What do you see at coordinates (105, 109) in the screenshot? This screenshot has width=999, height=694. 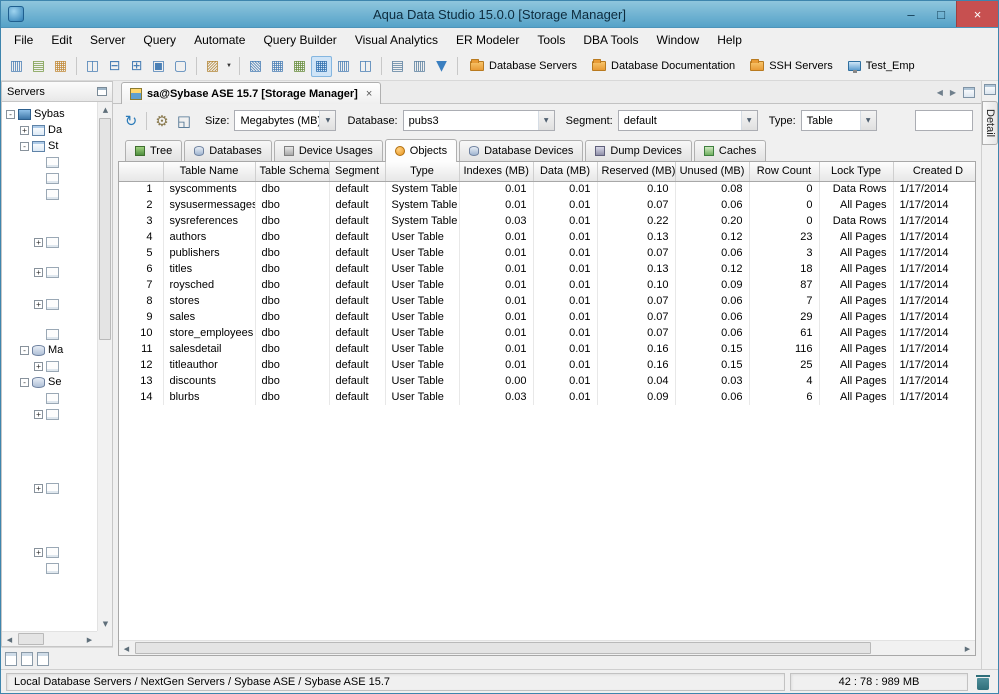 I see `scroll-up-icon` at bounding box center [105, 109].